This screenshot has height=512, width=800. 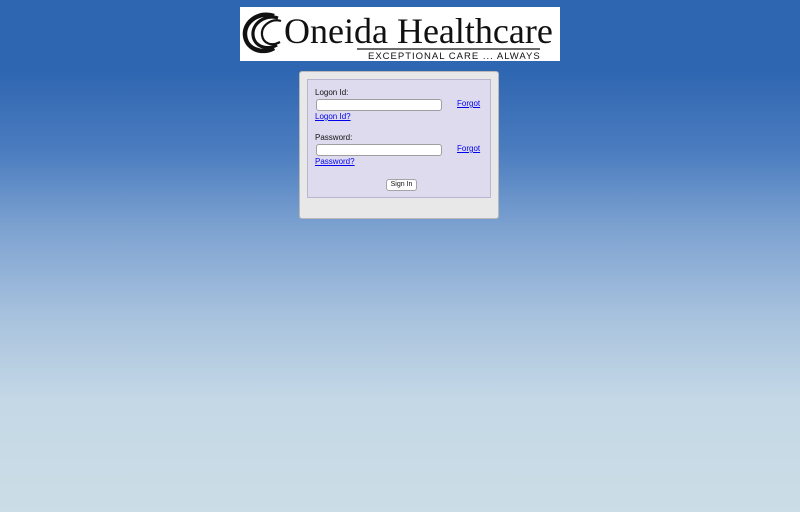 What do you see at coordinates (262, 33) in the screenshot?
I see `logo-swirl-mark` at bounding box center [262, 33].